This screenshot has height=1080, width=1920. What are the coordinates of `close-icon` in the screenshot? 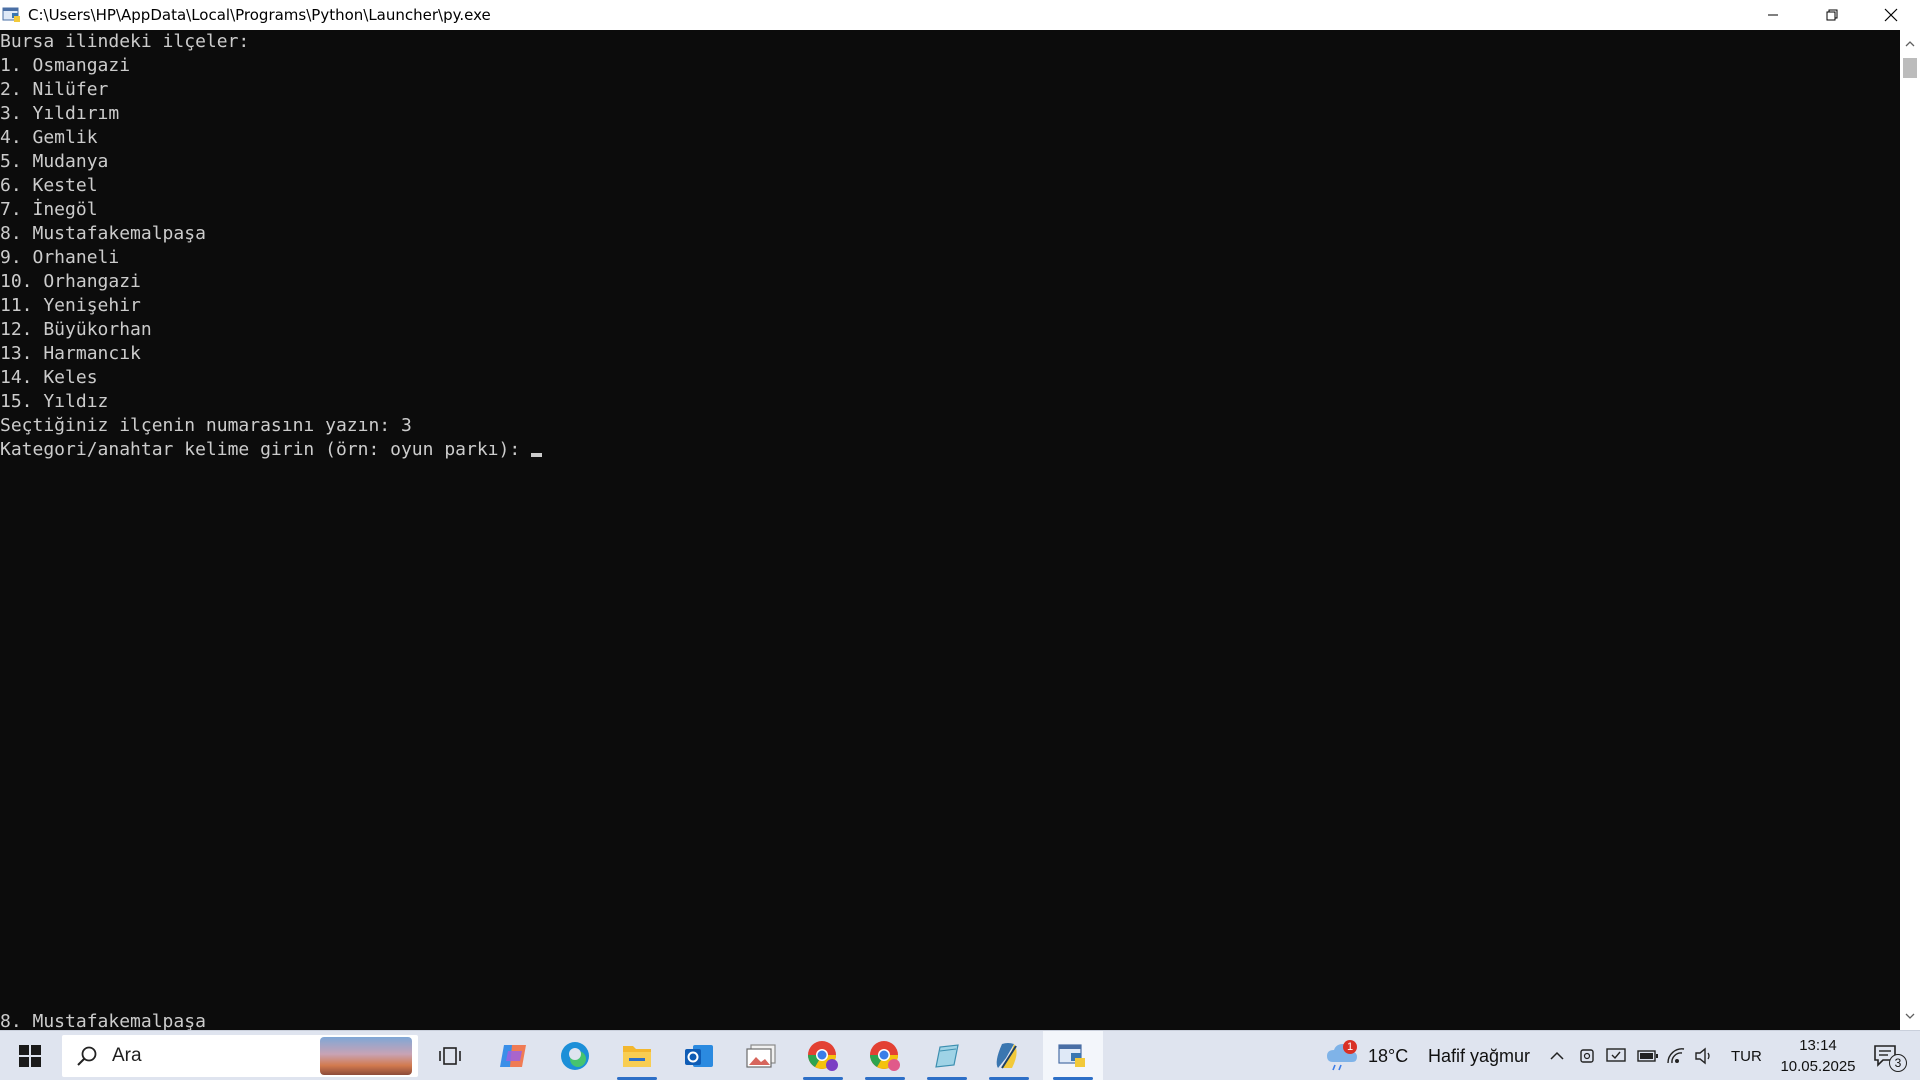 It's located at (1890, 15).